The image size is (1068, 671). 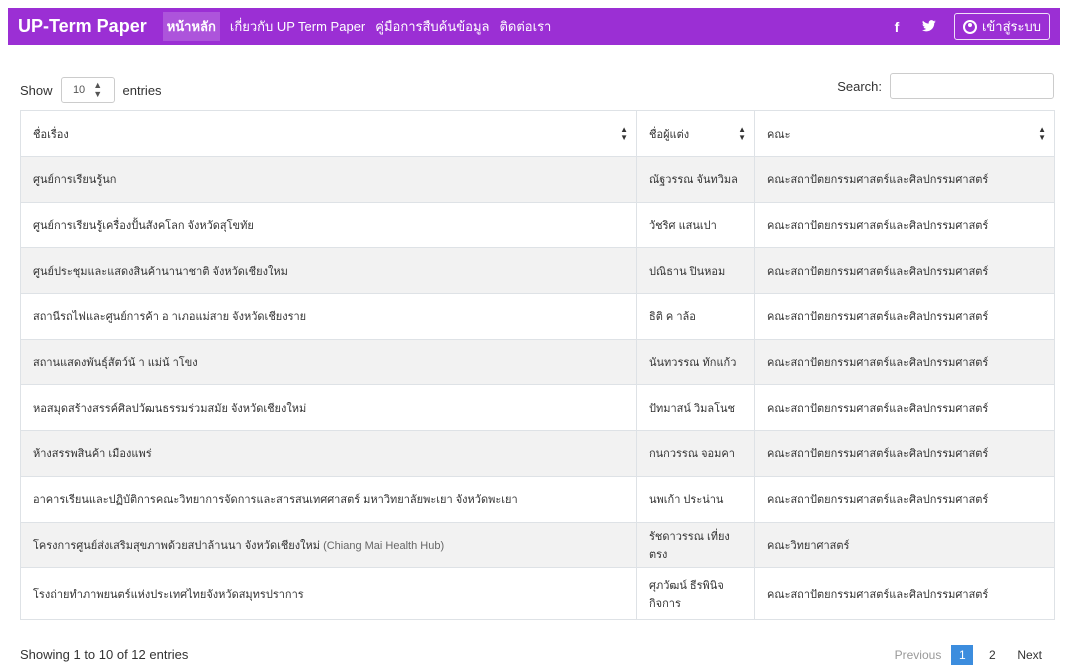 What do you see at coordinates (962, 655) in the screenshot?
I see `pagination-page-1: 1` at bounding box center [962, 655].